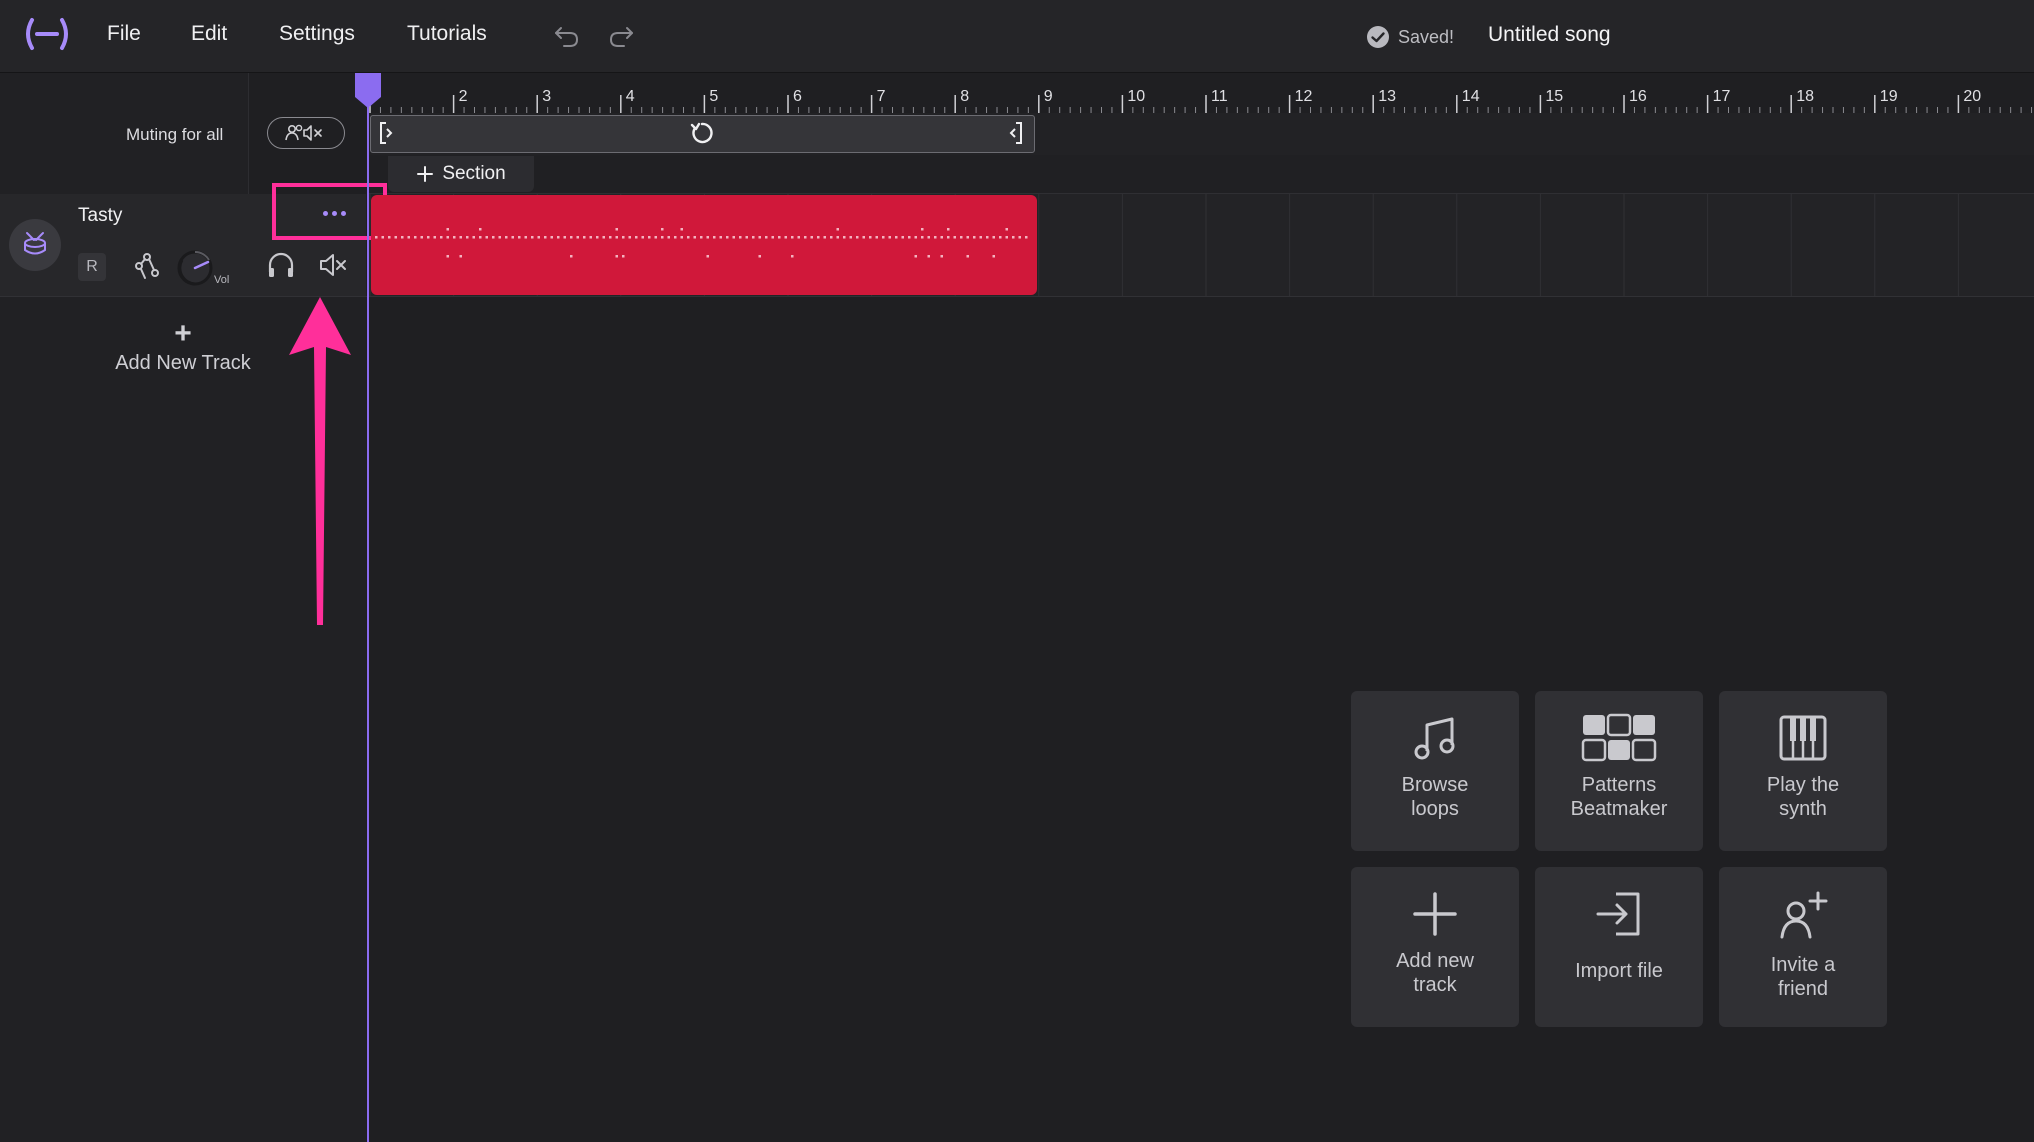  I want to click on add-section-label: Section, so click(474, 173).